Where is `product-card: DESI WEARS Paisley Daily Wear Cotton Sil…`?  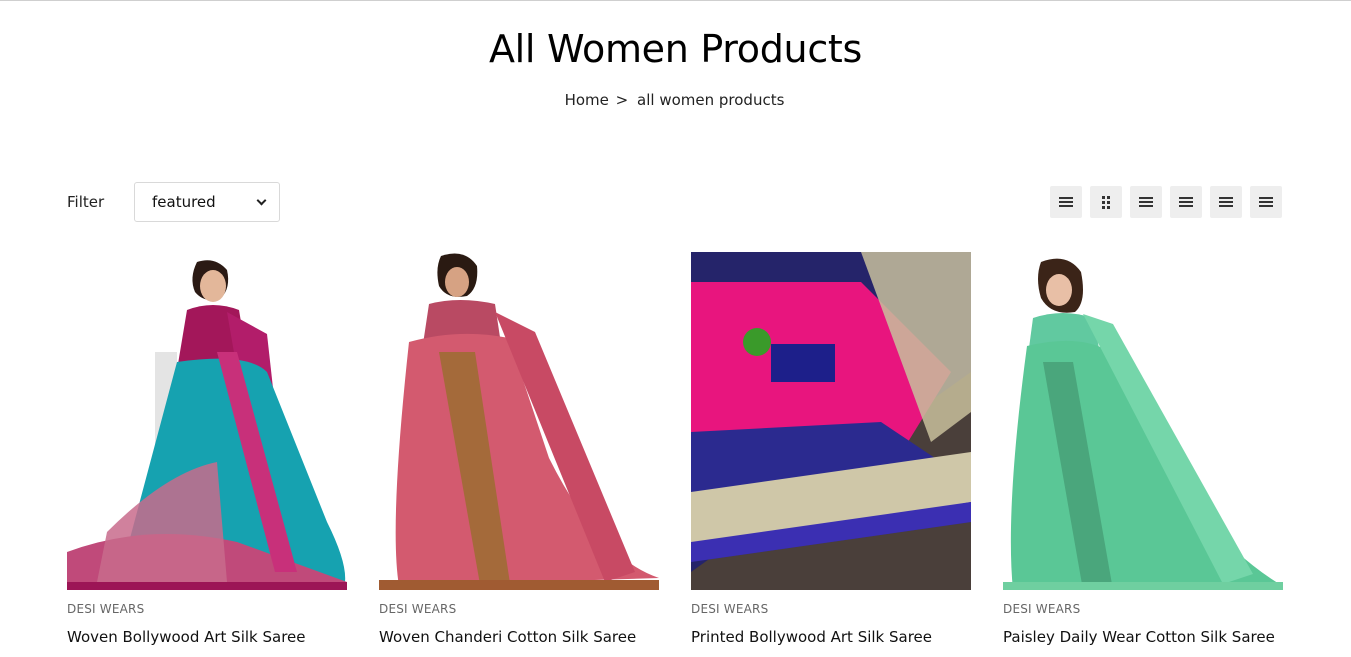 product-card: DESI WEARS Paisley Daily Wear Cotton Sil… is located at coordinates (1143, 449).